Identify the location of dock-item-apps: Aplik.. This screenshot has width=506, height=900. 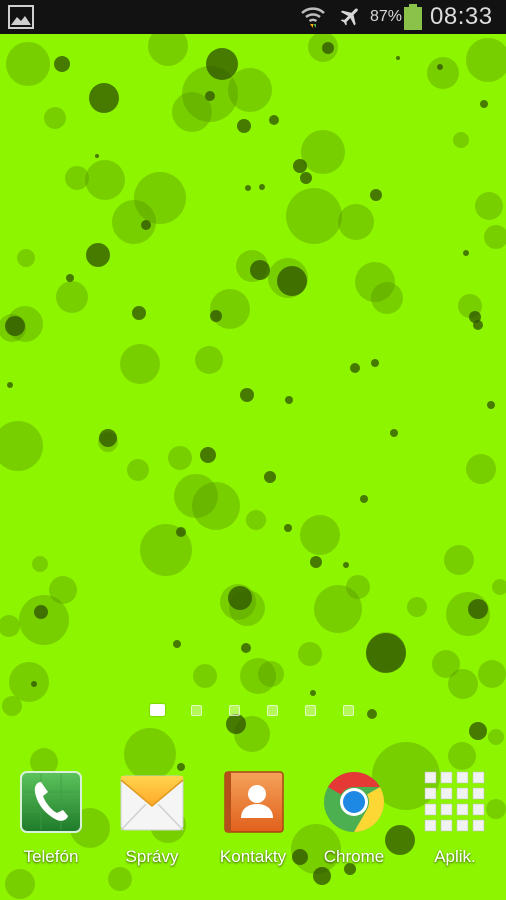
(455, 820).